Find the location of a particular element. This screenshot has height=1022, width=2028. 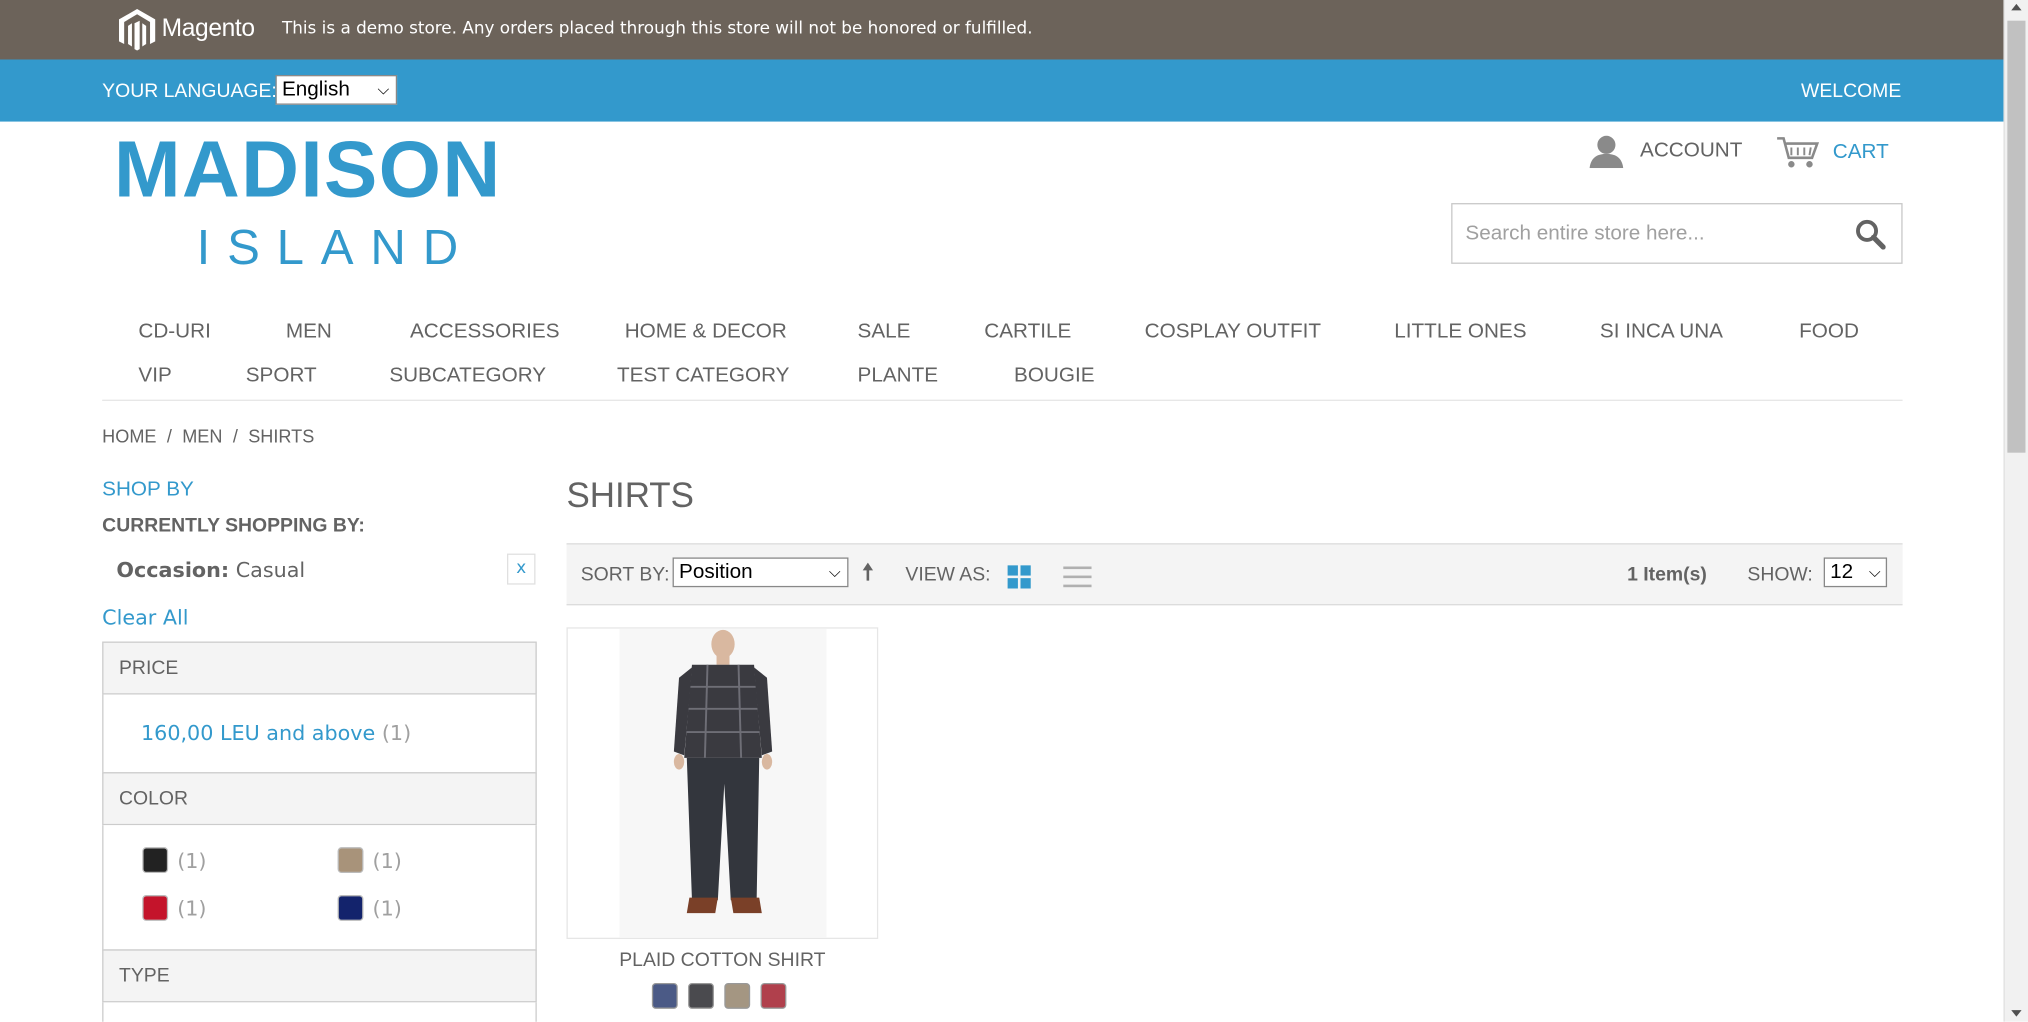

price-filter-option: 160,00 LEU and above (1) is located at coordinates (276, 732).